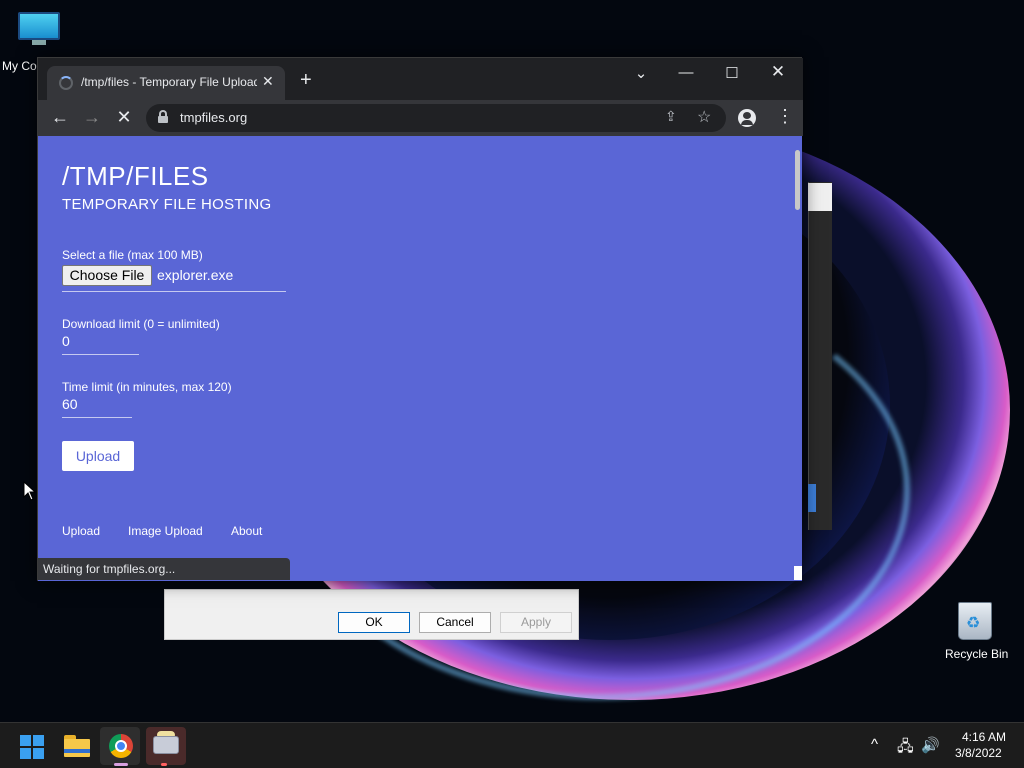 Image resolution: width=1024 pixels, height=768 pixels. I want to click on dialog-ok-button: OK, so click(374, 622).